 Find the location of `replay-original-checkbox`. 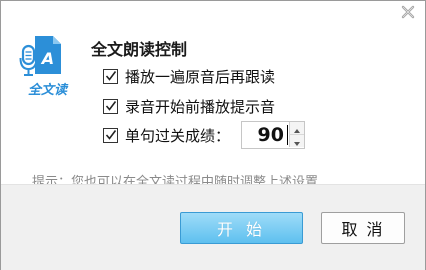

replay-original-checkbox is located at coordinates (110, 76).